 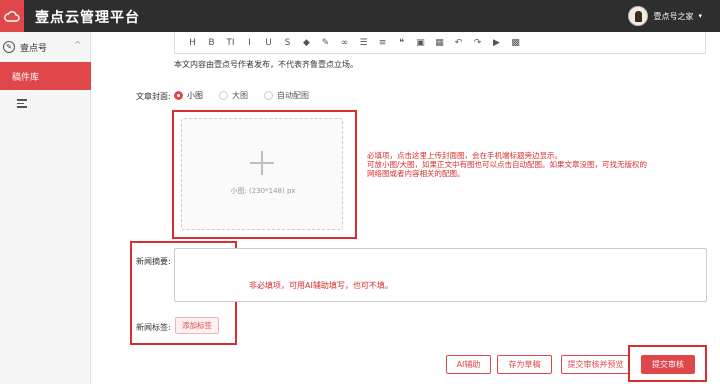 What do you see at coordinates (363, 43) in the screenshot?
I see `list-icon: ☰` at bounding box center [363, 43].